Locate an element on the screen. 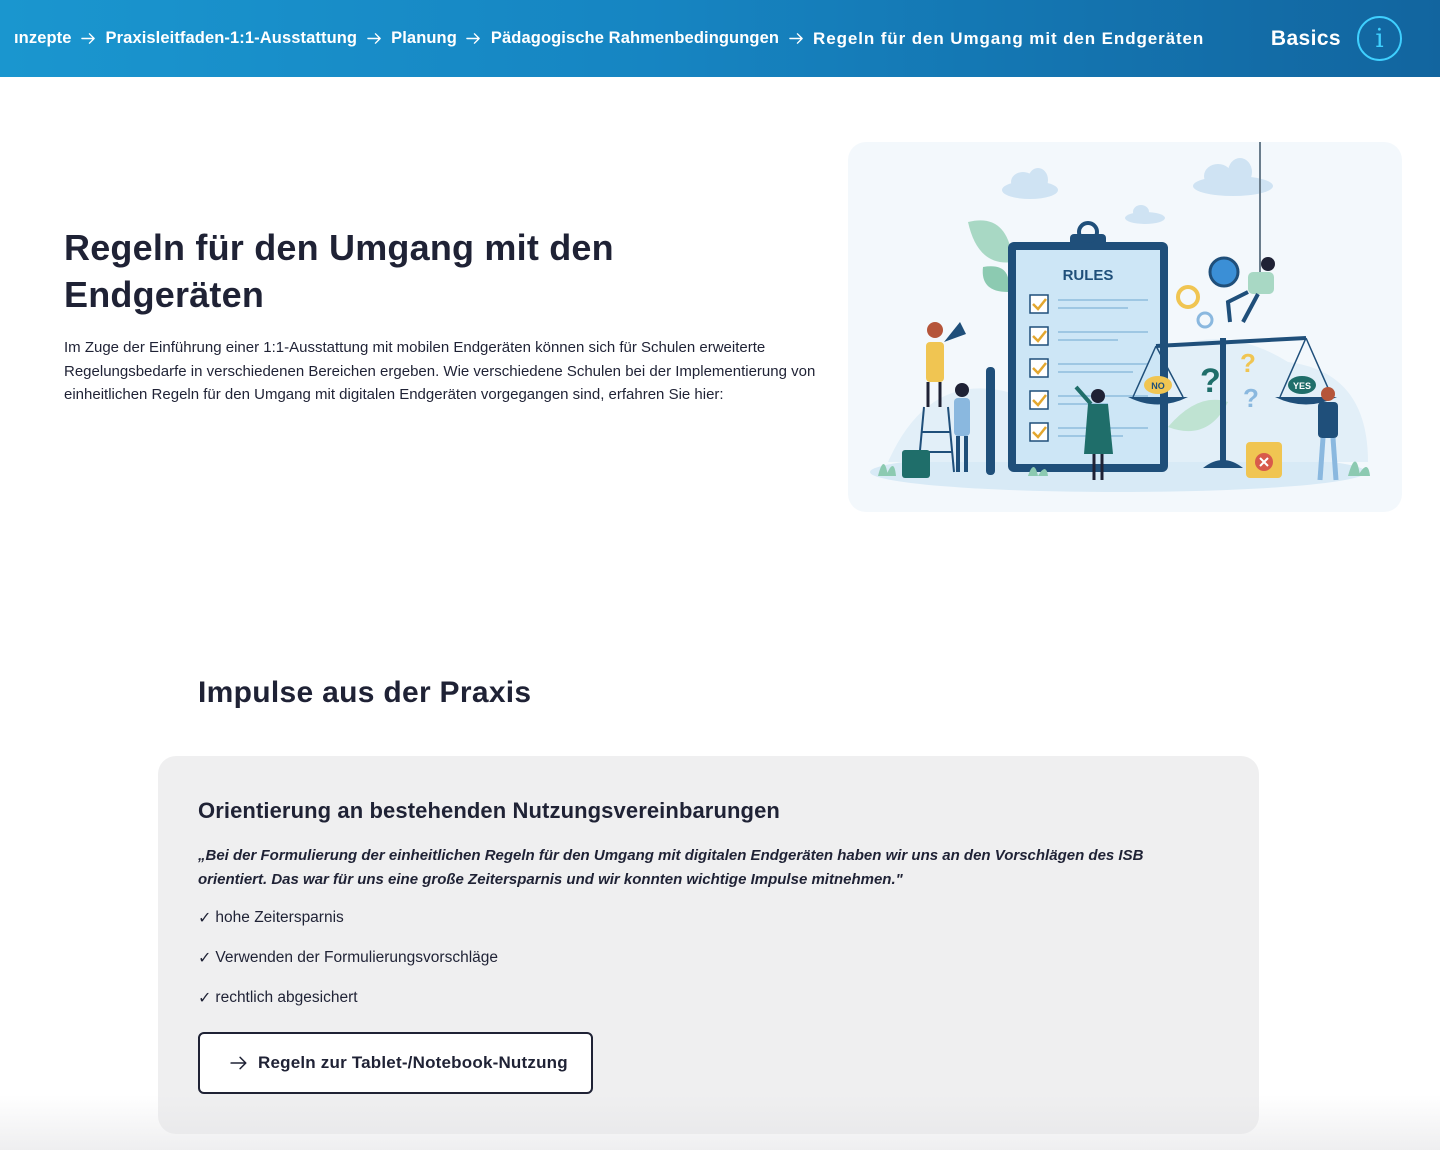  info-icon: i is located at coordinates (1379, 38).